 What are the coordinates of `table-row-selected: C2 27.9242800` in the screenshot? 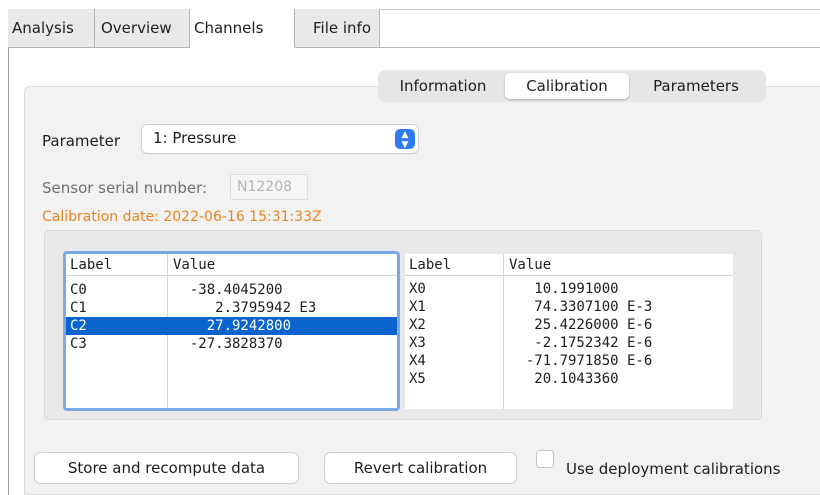 It's located at (231, 326).